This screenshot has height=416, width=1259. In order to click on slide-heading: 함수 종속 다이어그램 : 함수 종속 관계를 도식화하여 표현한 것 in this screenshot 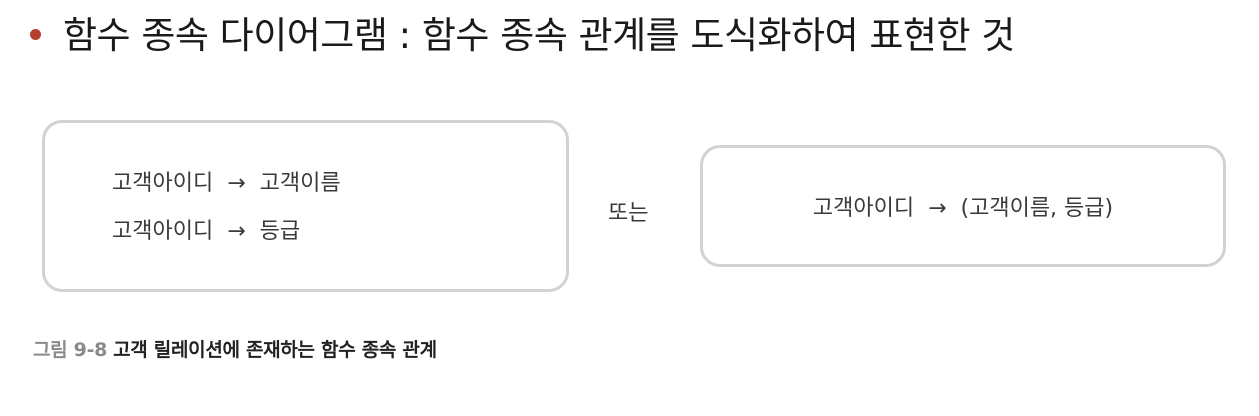, I will do `click(522, 32)`.